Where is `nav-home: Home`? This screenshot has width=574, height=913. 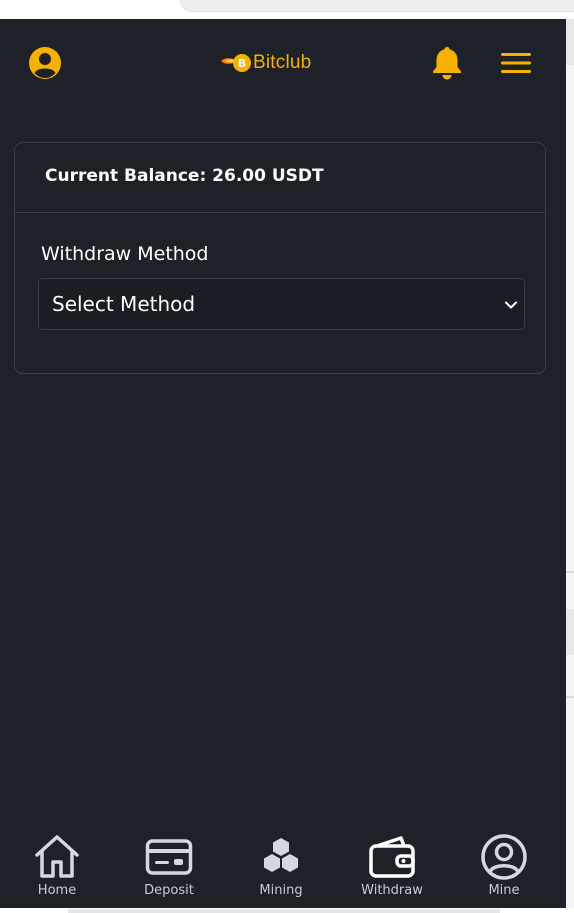
nav-home: Home is located at coordinates (57, 869).